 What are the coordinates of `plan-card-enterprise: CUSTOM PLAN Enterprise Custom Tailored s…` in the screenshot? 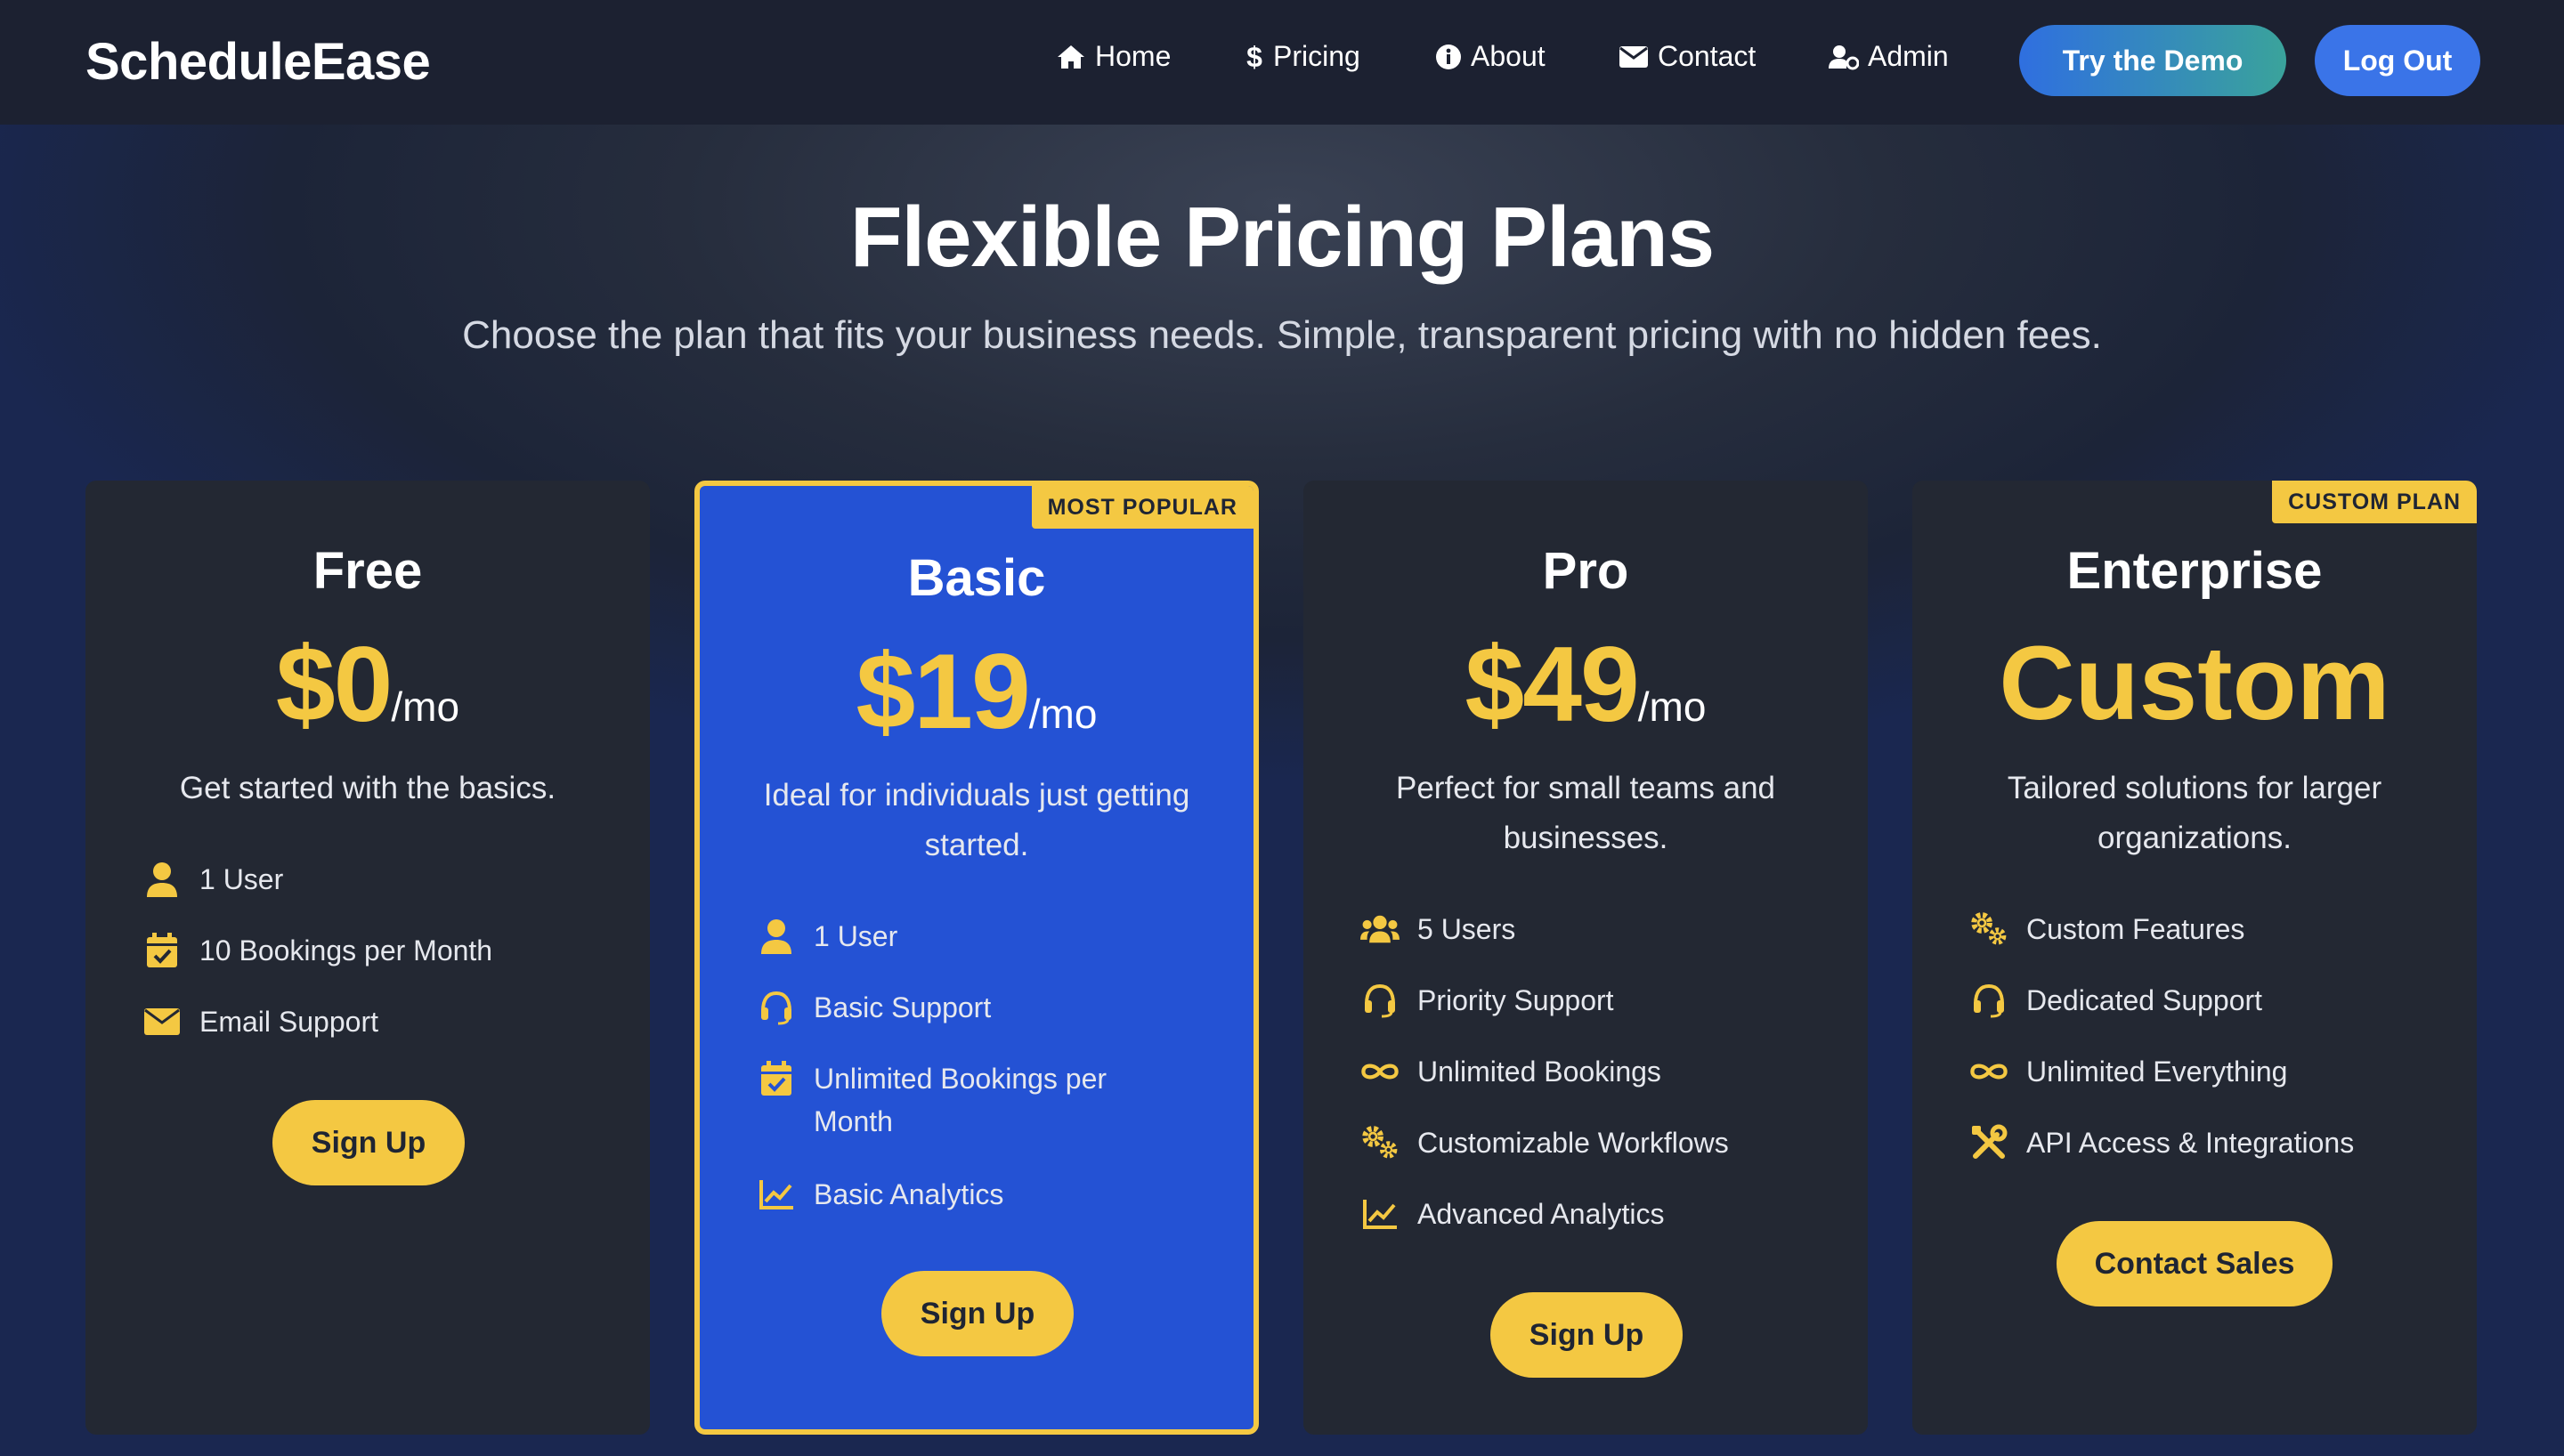 It's located at (2194, 958).